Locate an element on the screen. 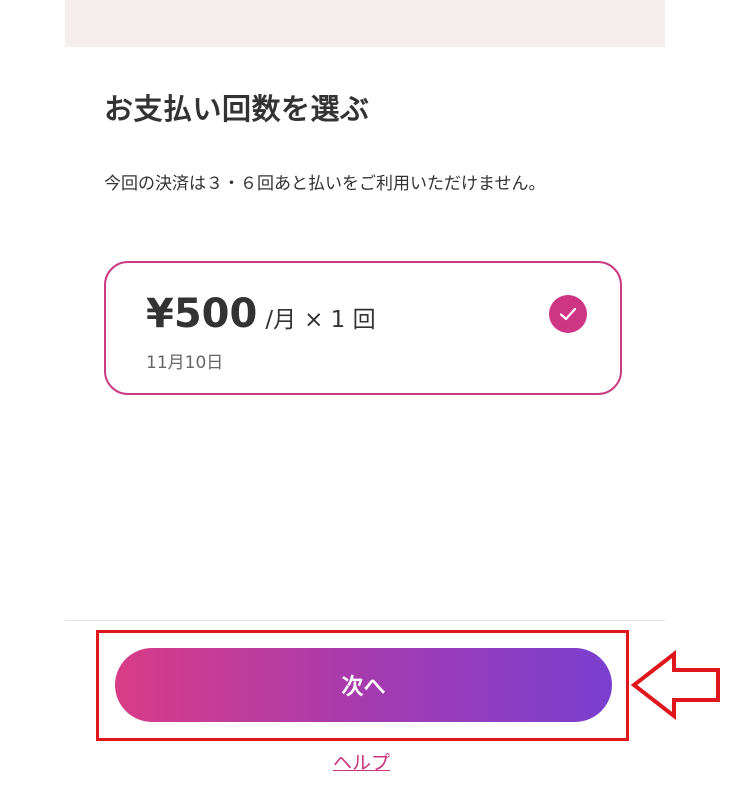 Image resolution: width=729 pixels, height=806 pixels. help-link: ヘルプ is located at coordinates (361, 761).